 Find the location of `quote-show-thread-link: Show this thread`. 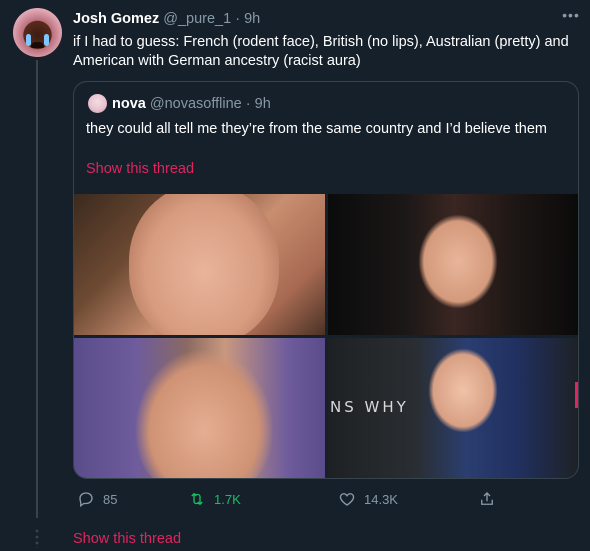

quote-show-thread-link: Show this thread is located at coordinates (140, 169).